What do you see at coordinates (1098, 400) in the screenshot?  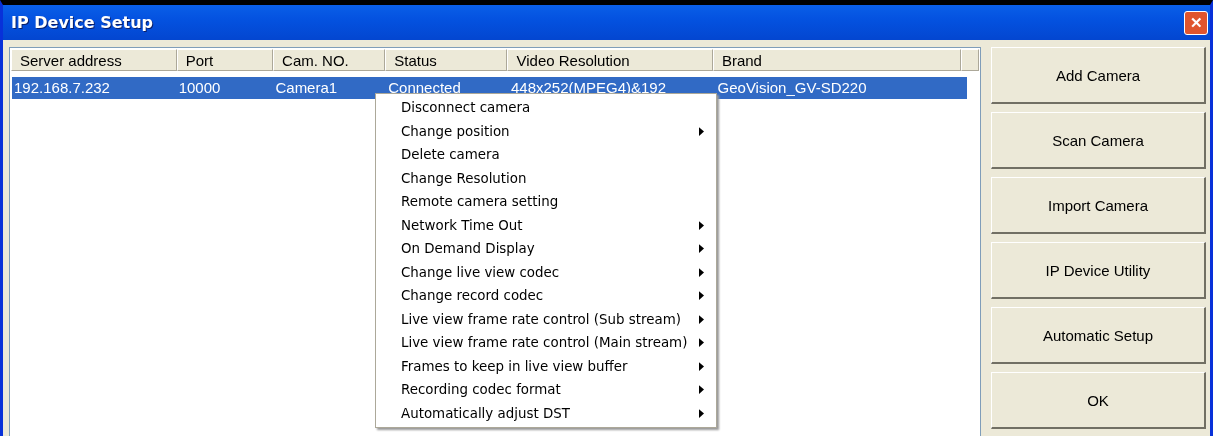 I see `action-button: OK` at bounding box center [1098, 400].